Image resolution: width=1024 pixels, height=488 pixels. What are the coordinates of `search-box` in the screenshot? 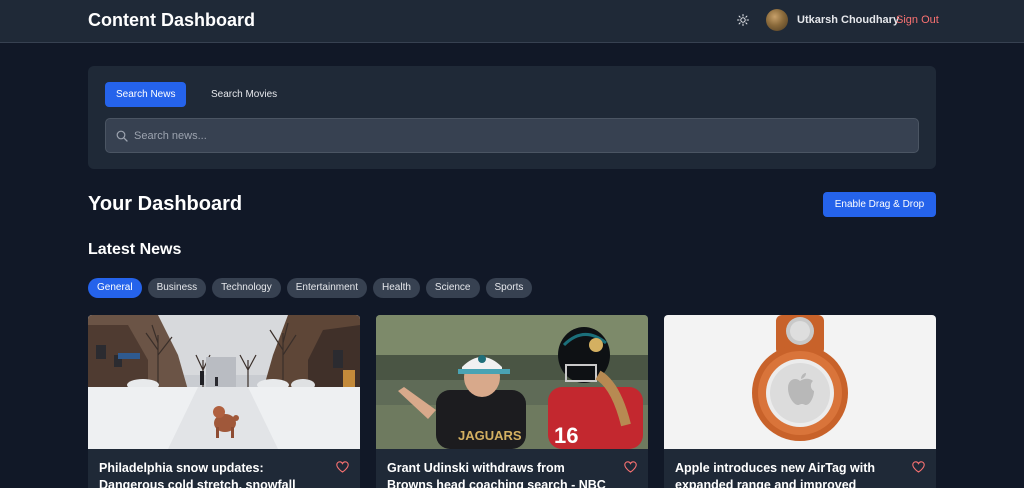 It's located at (512, 135).